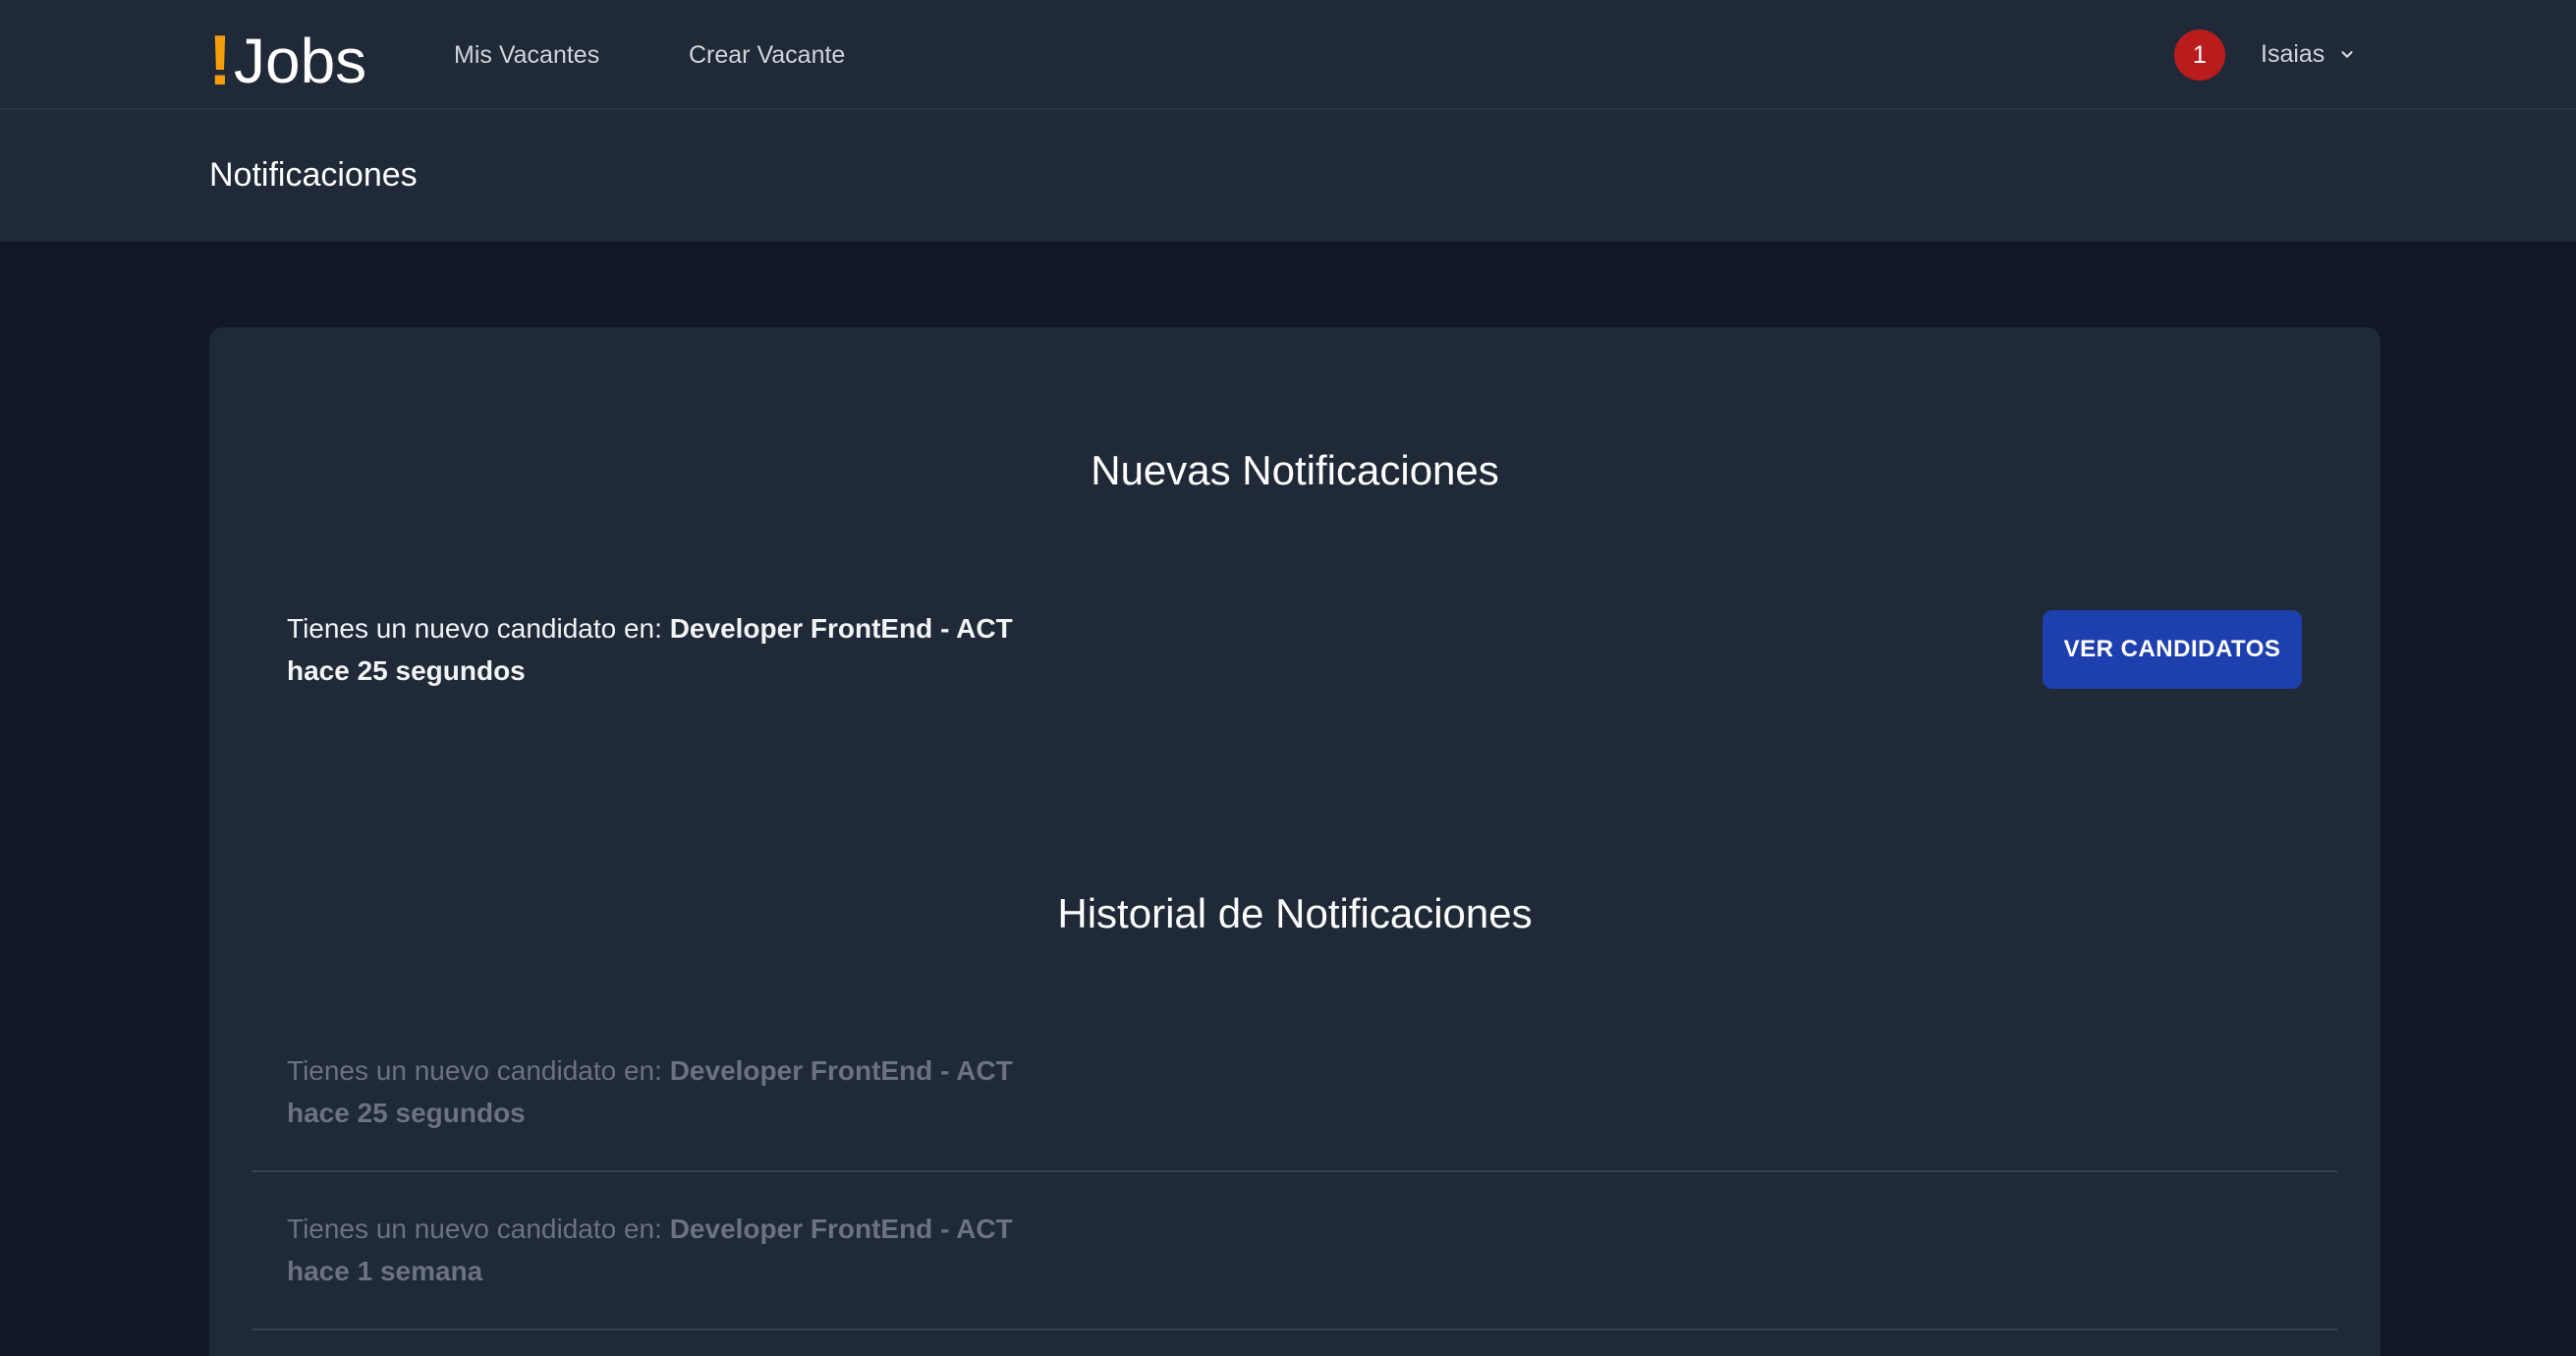 This screenshot has width=2576, height=1356. What do you see at coordinates (767, 55) in the screenshot?
I see `nav-link-crear-vacante: Crear Vacante` at bounding box center [767, 55].